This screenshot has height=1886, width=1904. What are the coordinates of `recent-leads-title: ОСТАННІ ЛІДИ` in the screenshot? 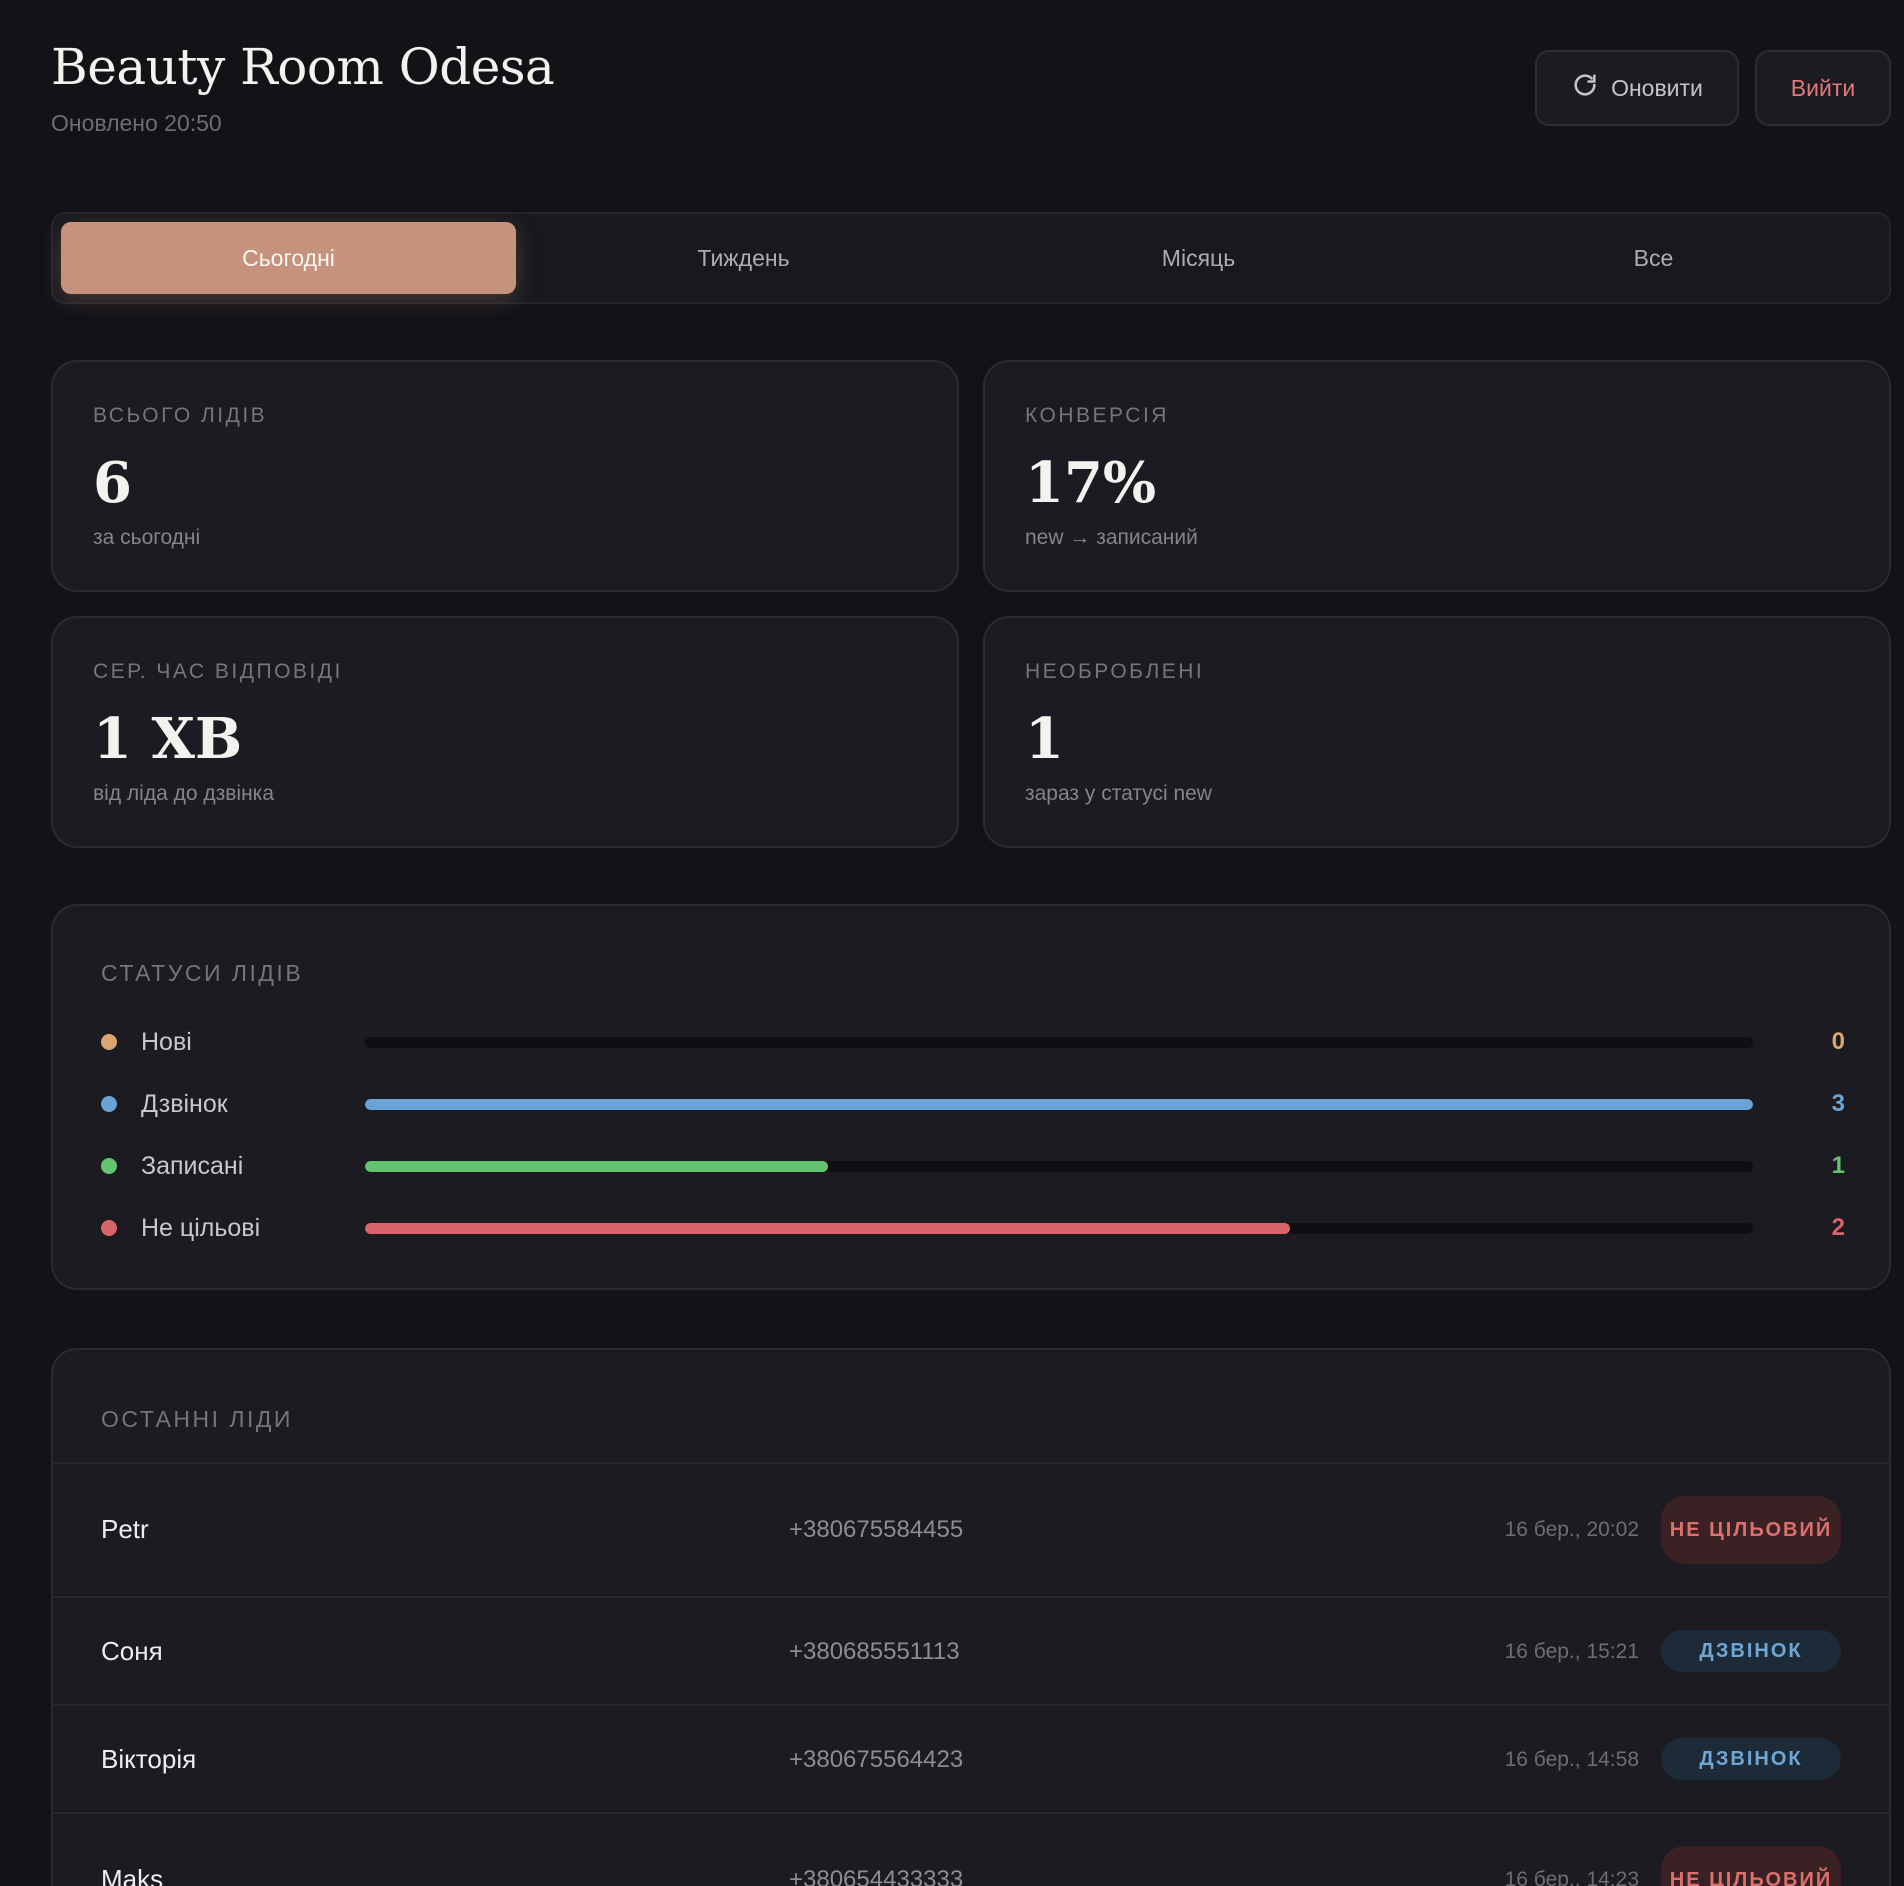 It's located at (197, 1419).